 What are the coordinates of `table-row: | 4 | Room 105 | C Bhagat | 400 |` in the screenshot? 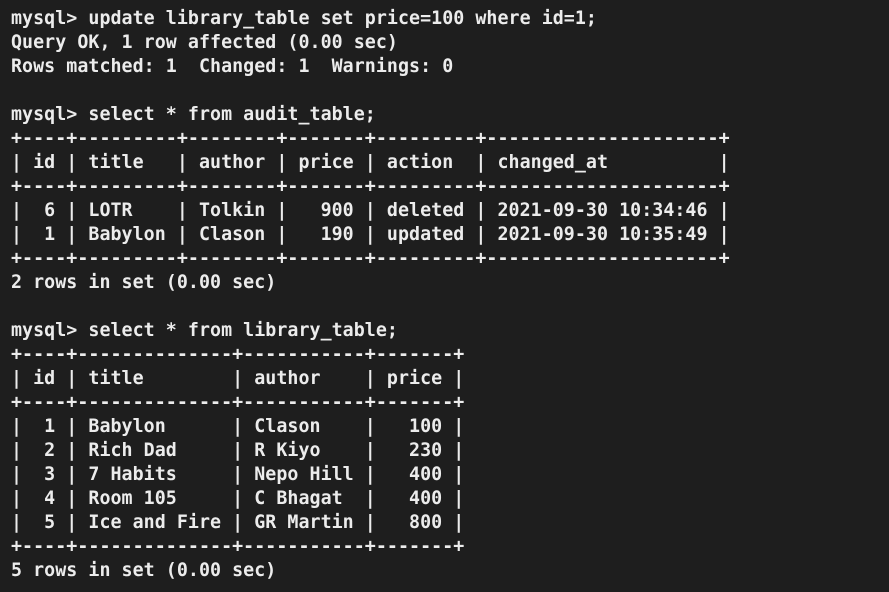 It's located at (238, 498).